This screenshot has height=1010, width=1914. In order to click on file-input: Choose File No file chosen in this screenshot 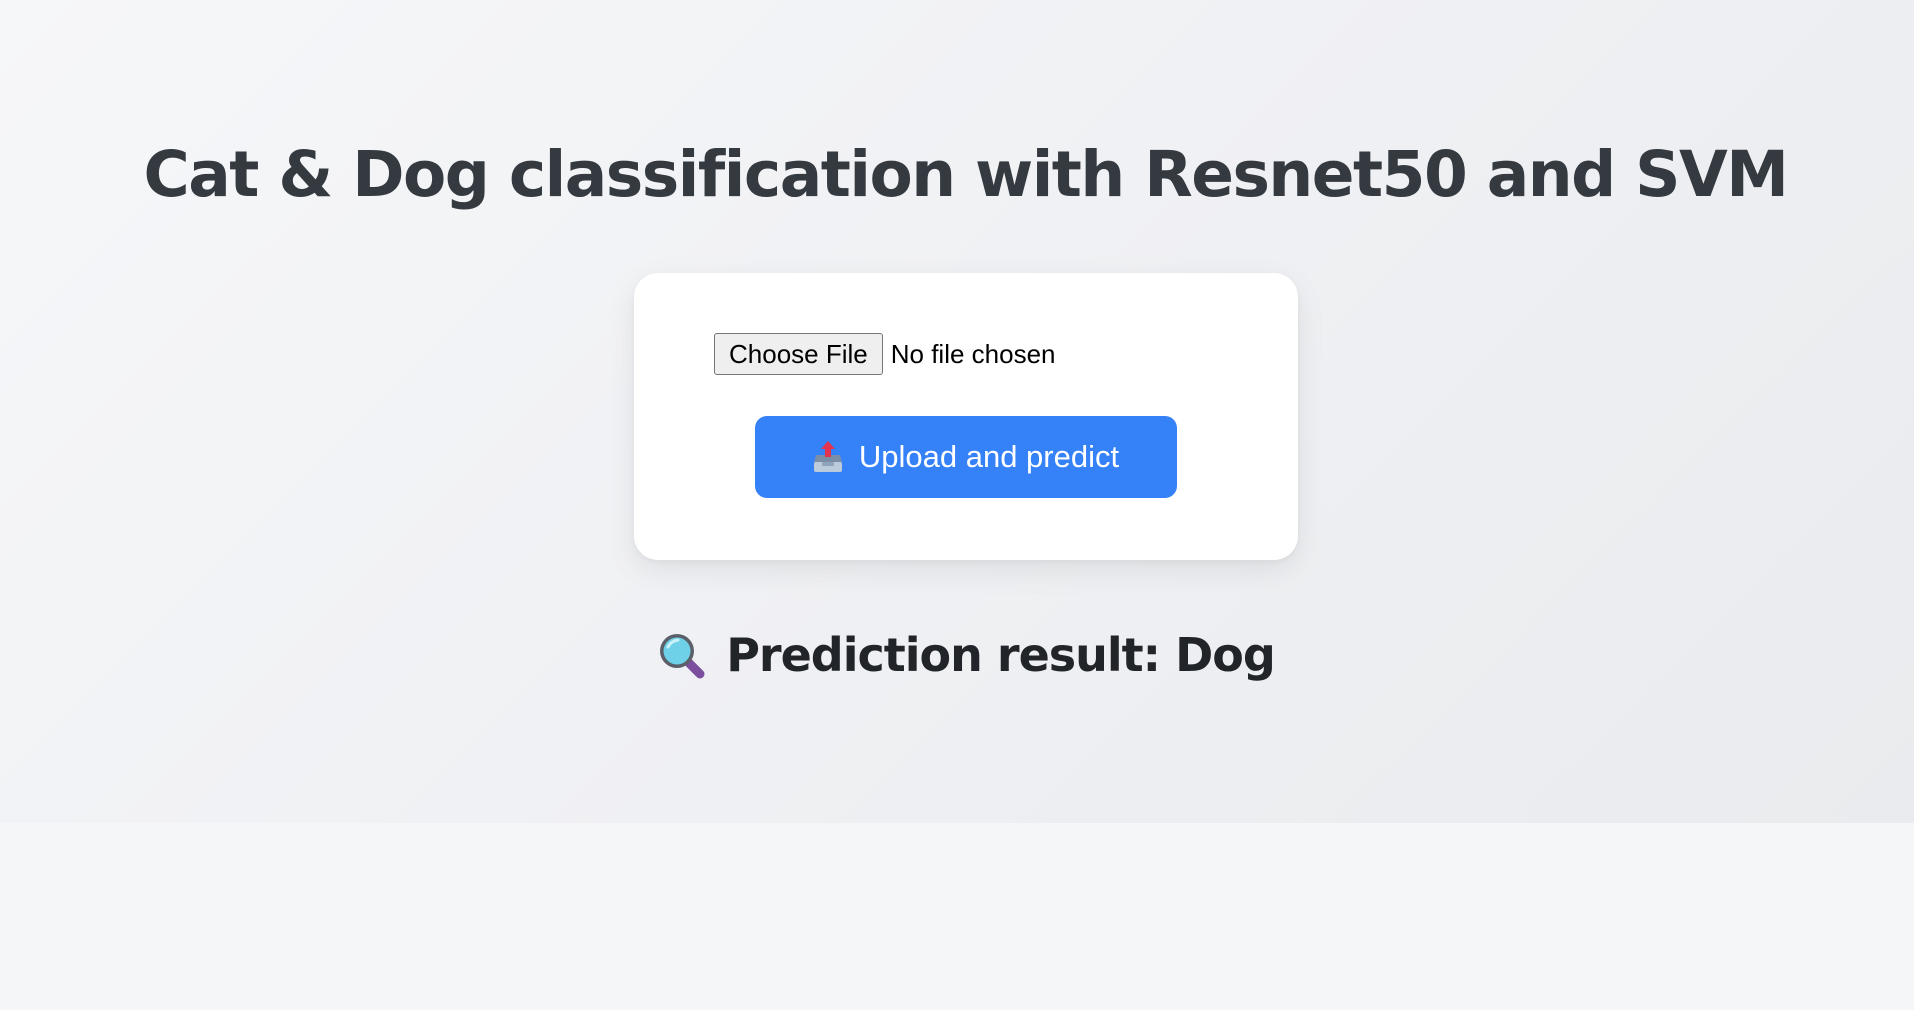, I will do `click(885, 354)`.